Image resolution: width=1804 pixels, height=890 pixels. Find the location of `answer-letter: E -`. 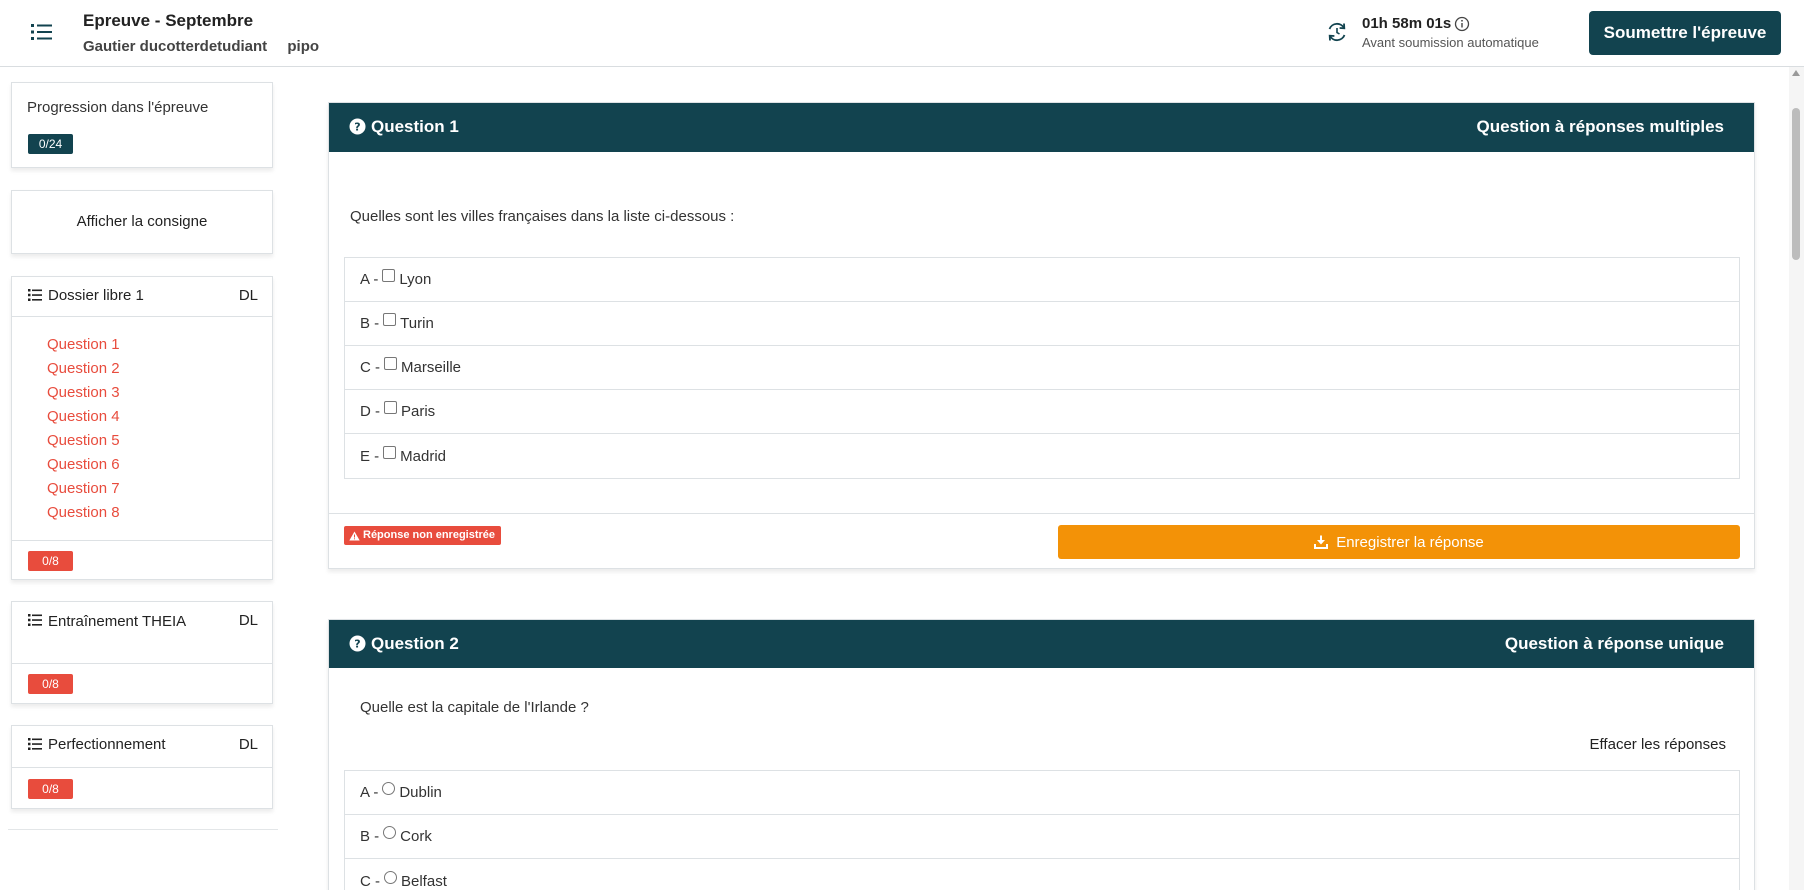

answer-letter: E - is located at coordinates (370, 456).